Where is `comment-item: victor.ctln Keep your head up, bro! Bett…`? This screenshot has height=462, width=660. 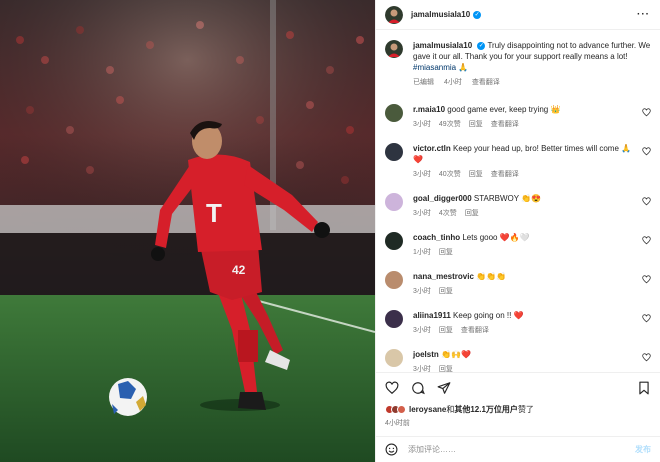
comment-item: victor.ctln Keep your head up, bro! Bett… is located at coordinates (518, 161).